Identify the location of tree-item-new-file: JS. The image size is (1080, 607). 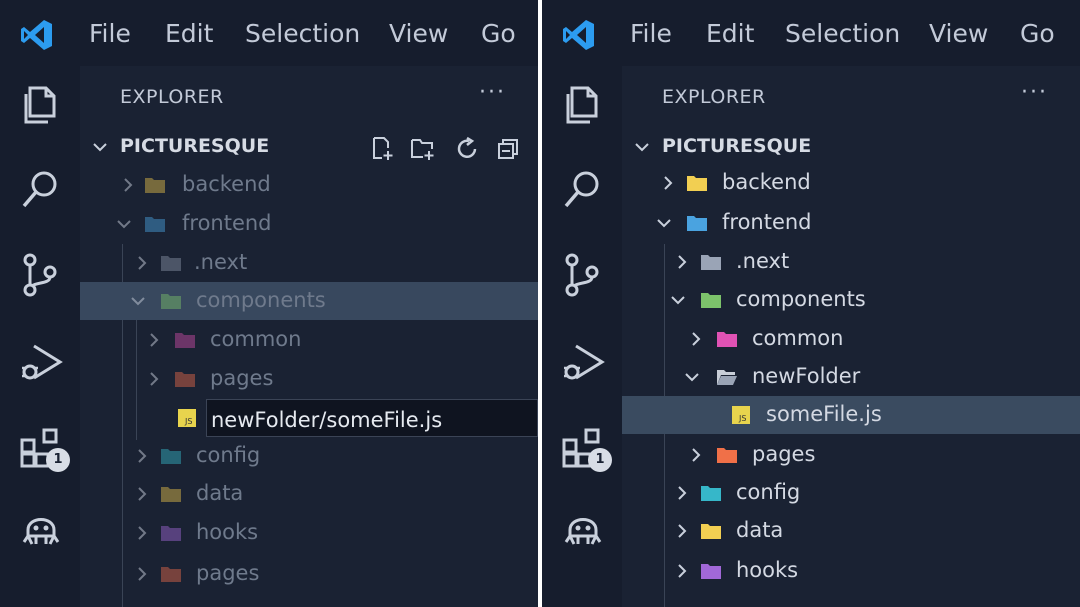
(309, 418).